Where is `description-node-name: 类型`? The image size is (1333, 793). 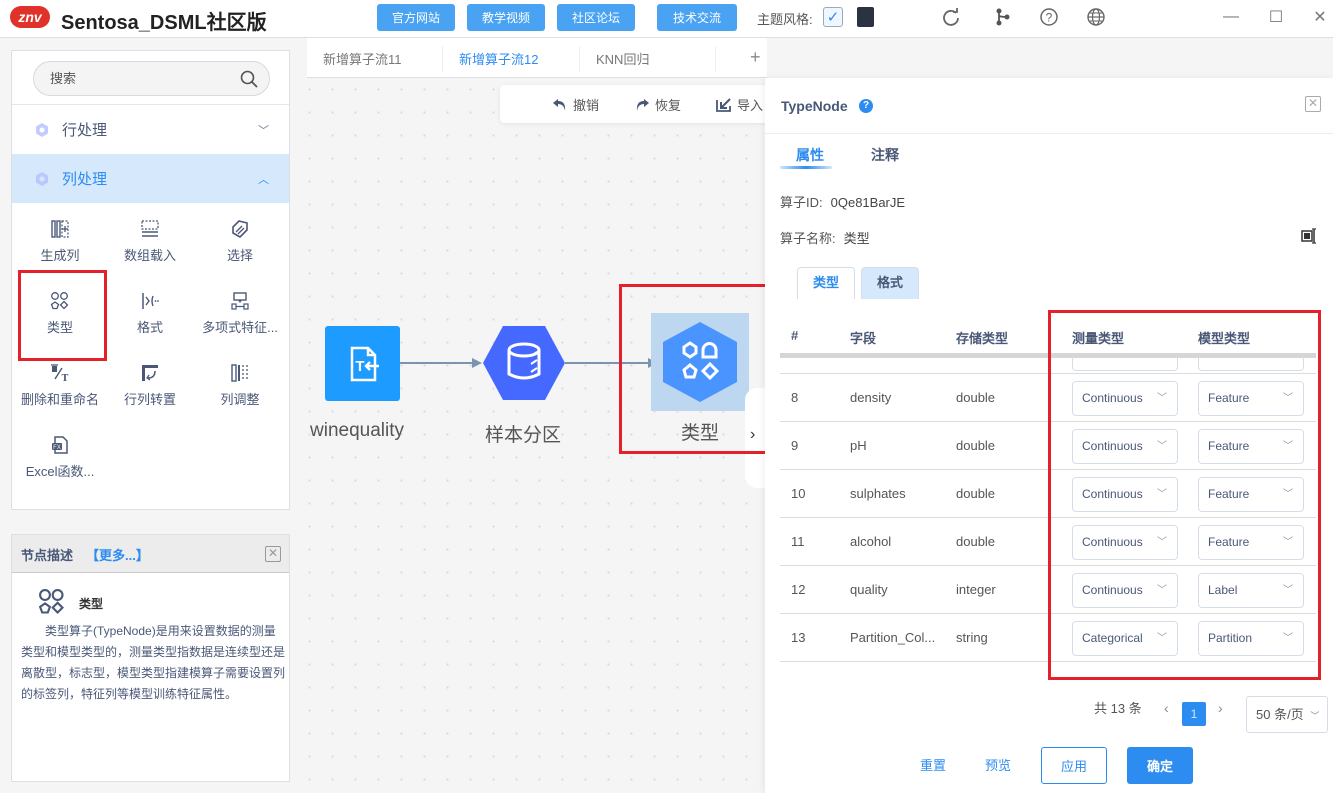 description-node-name: 类型 is located at coordinates (91, 604).